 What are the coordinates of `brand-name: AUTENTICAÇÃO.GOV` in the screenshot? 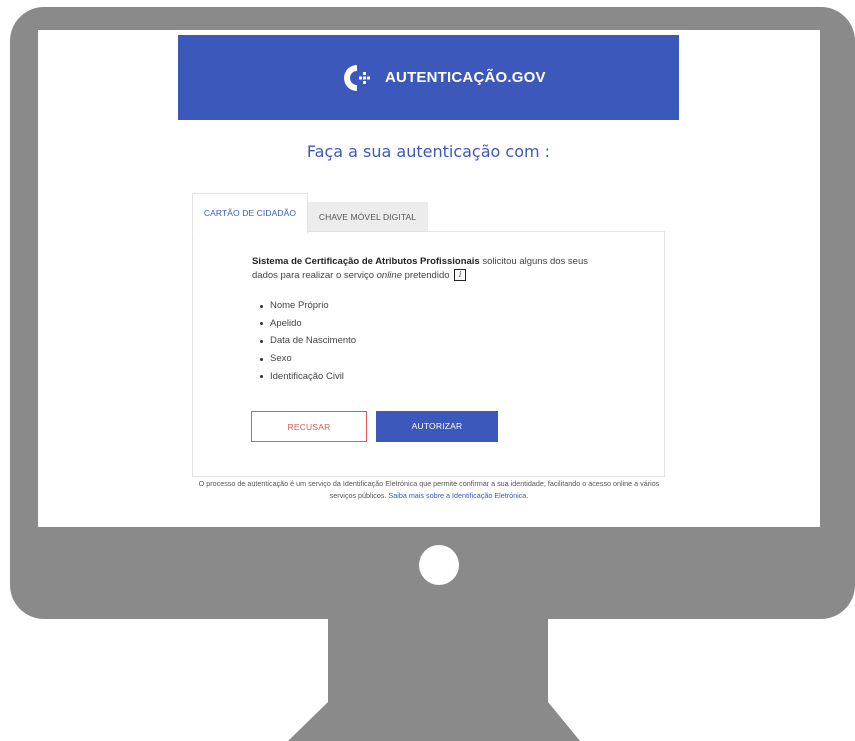 It's located at (465, 77).